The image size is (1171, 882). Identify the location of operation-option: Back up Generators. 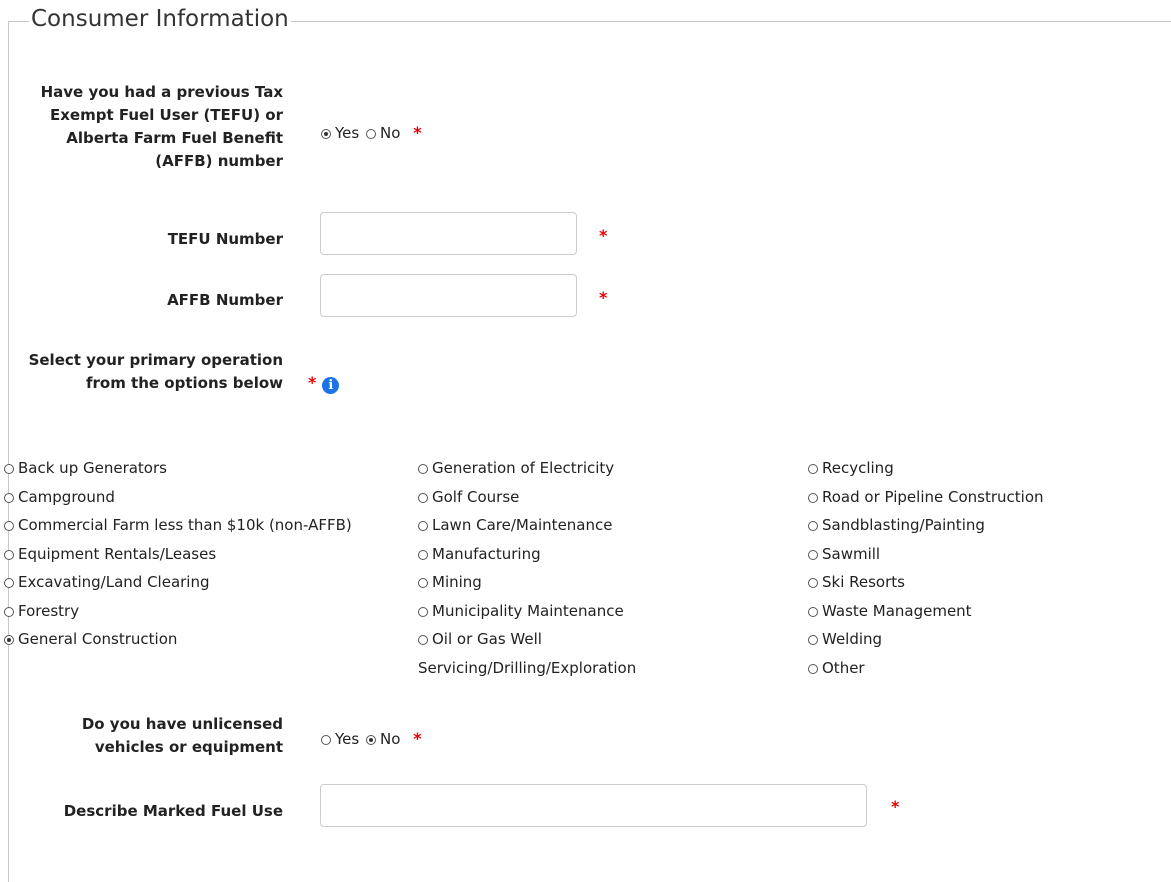
(199, 468).